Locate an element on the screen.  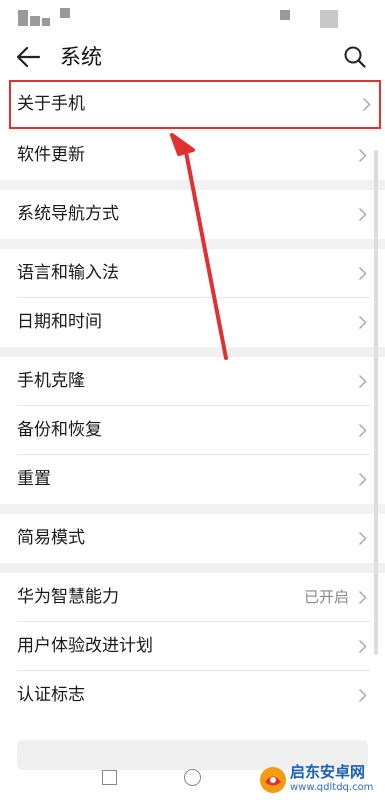
settings-item-phone-clone: 手机克隆 is located at coordinates (192, 381).